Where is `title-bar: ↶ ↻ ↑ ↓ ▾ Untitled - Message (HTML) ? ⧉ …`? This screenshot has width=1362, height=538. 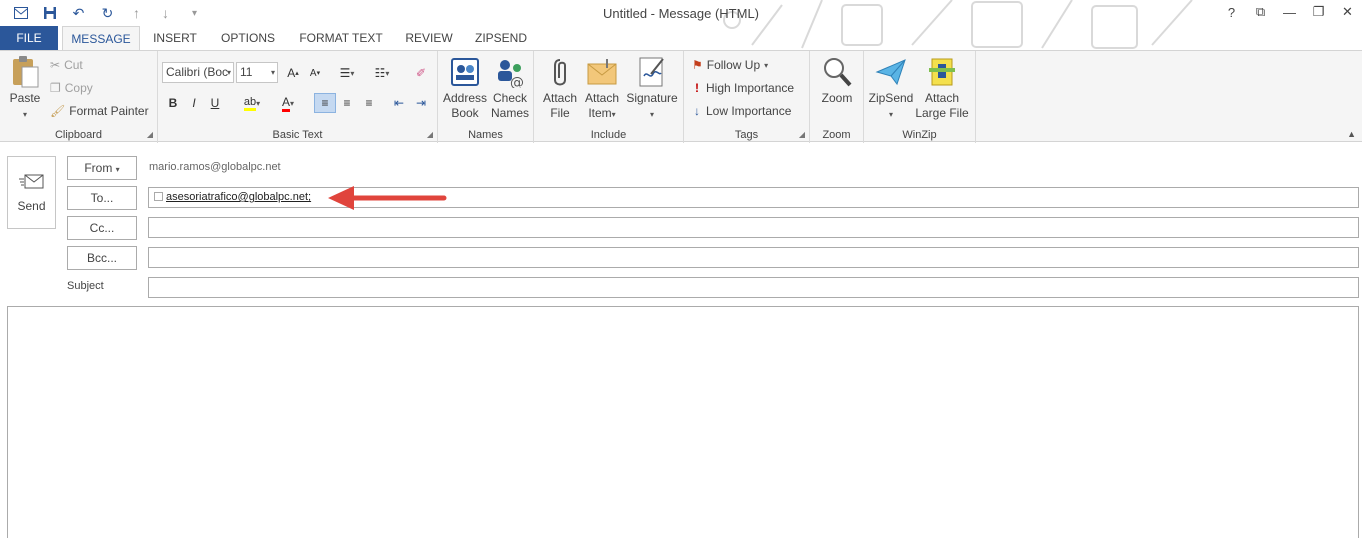
title-bar: ↶ ↻ ↑ ↓ ▾ Untitled - Message (HTML) ? ⧉ … is located at coordinates (681, 24).